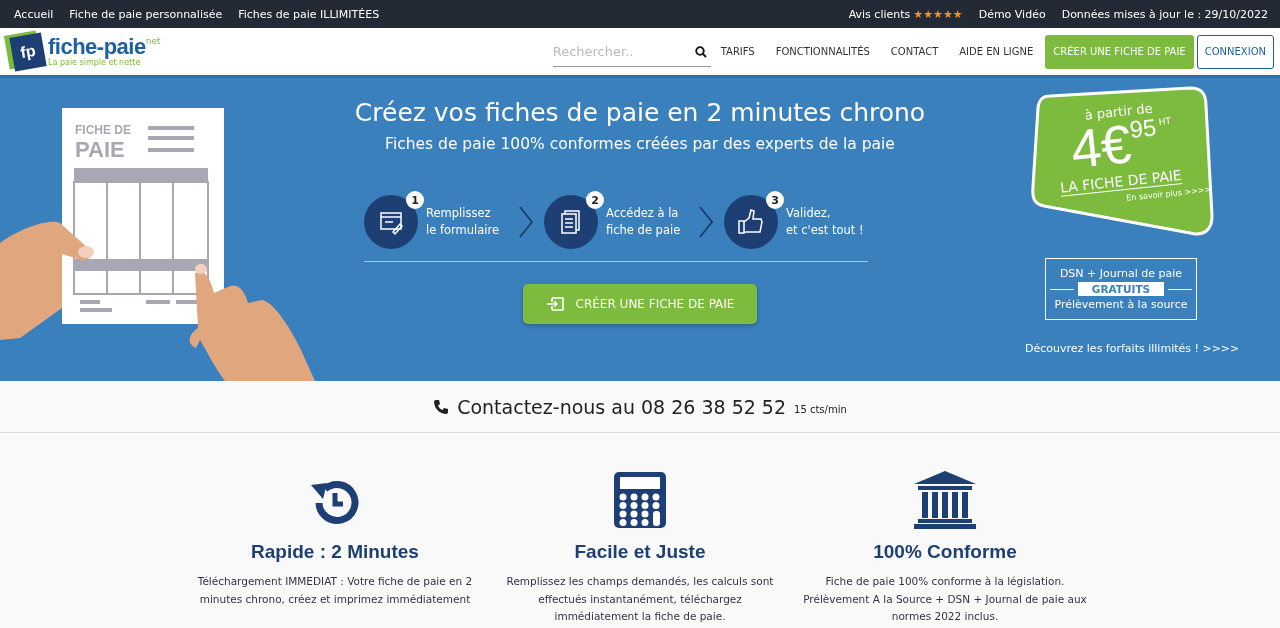  I want to click on price-badge, so click(1122, 162).